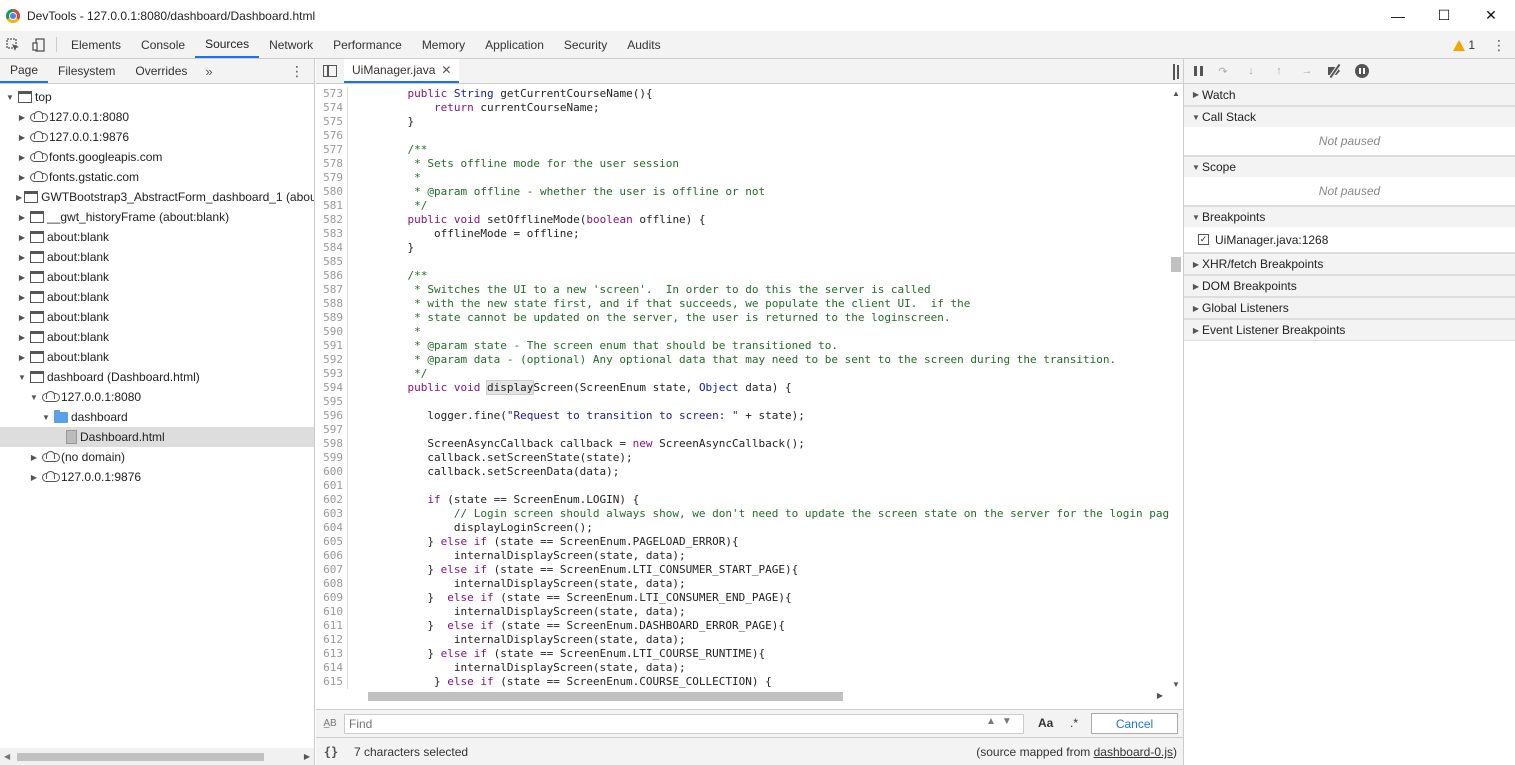 This screenshot has width=1515, height=765. I want to click on tab-sources: Sources, so click(227, 44).